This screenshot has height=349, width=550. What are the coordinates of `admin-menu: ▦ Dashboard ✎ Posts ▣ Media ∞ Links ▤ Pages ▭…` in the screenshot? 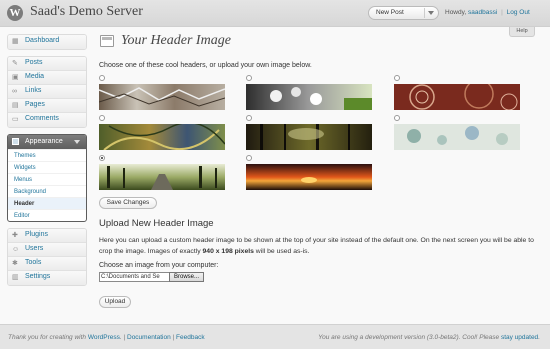 It's located at (47, 160).